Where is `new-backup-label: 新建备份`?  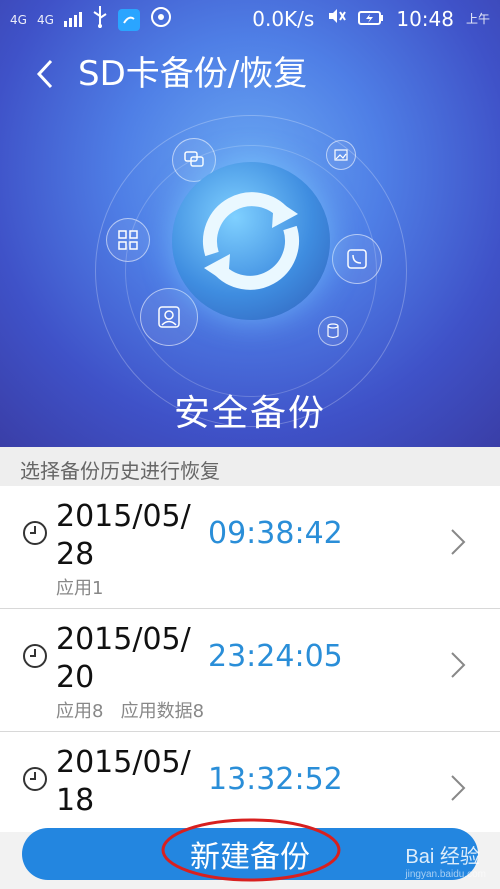
new-backup-label: 新建备份 is located at coordinates (250, 857).